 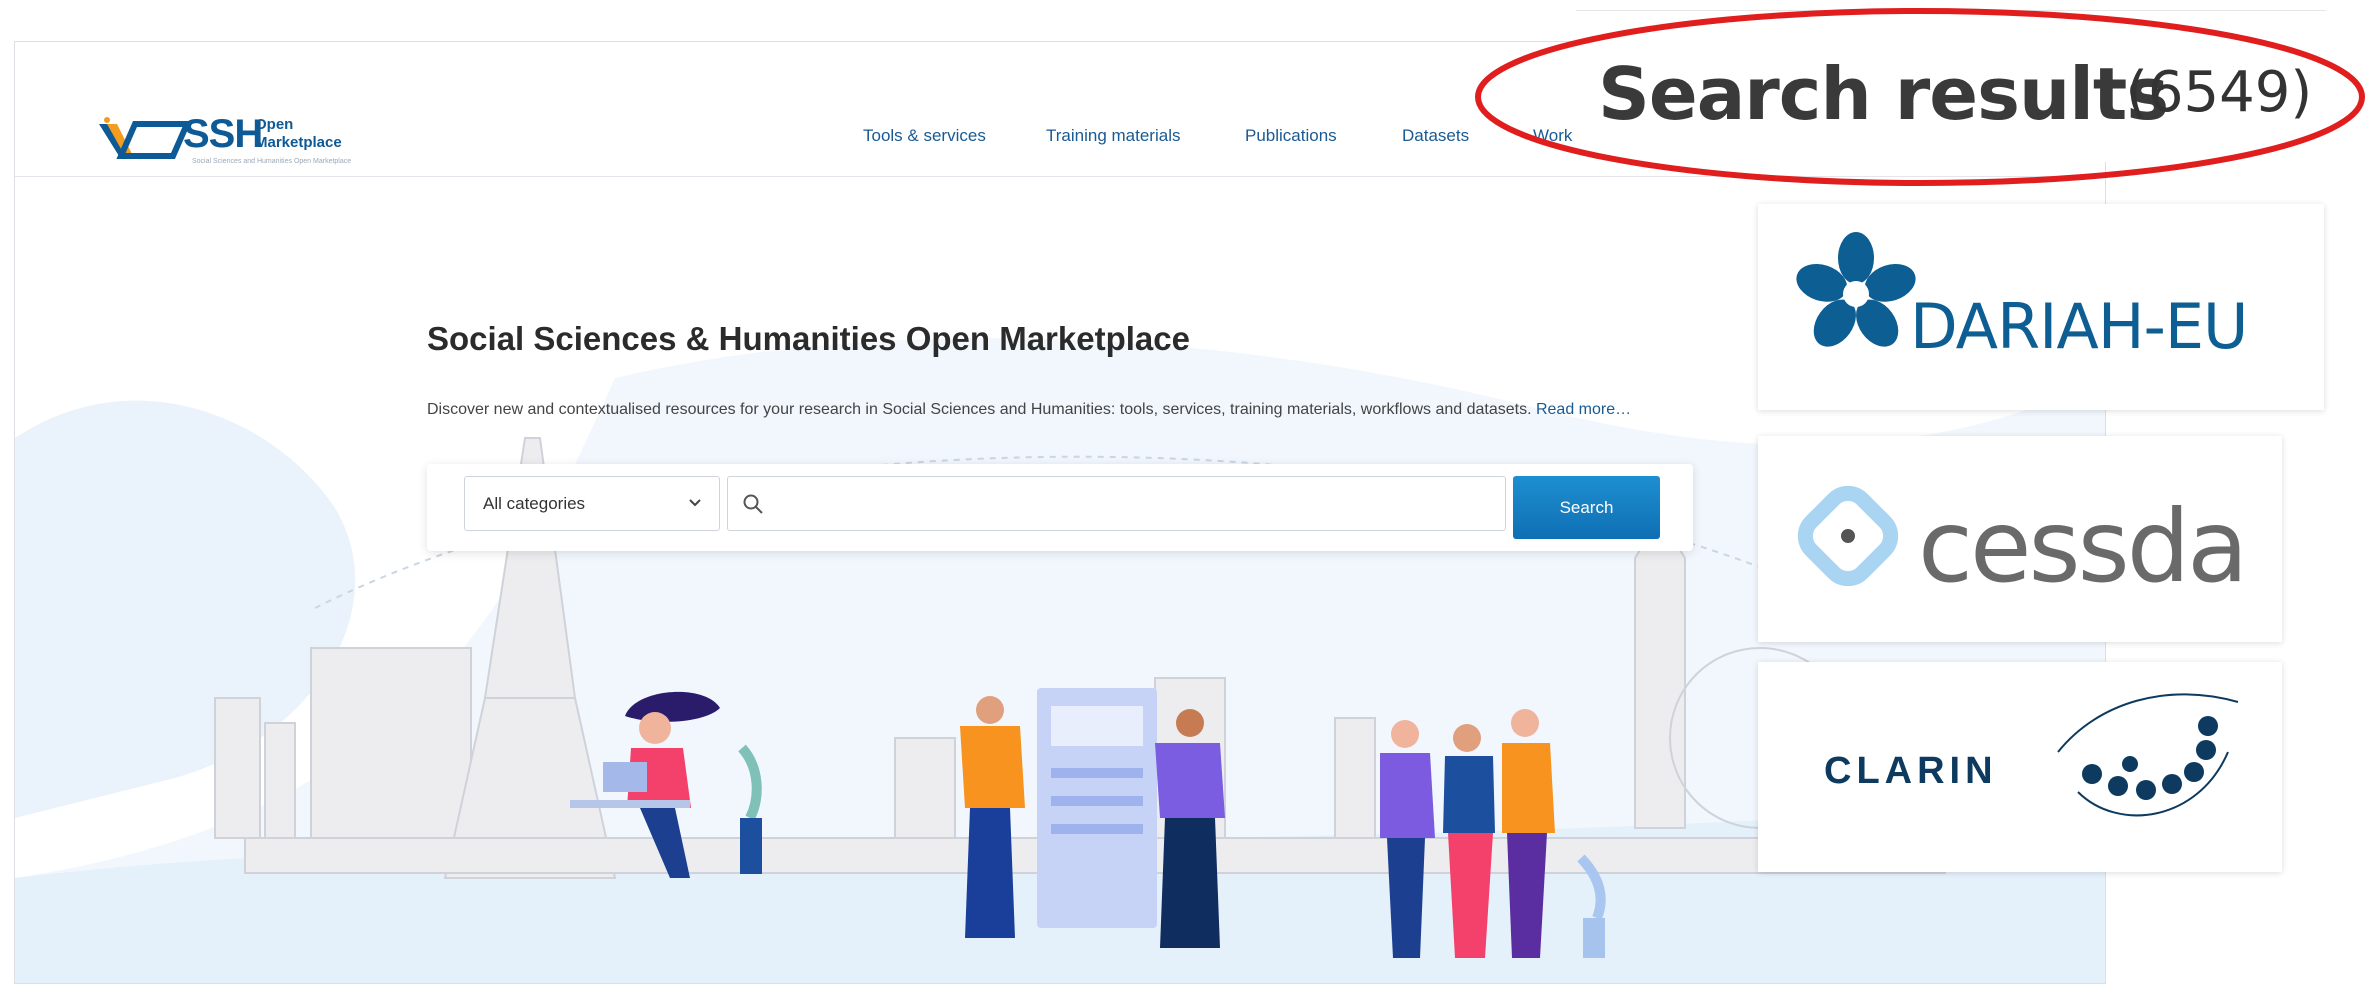 I want to click on nav-item-publications: Publications, so click(x=1291, y=136).